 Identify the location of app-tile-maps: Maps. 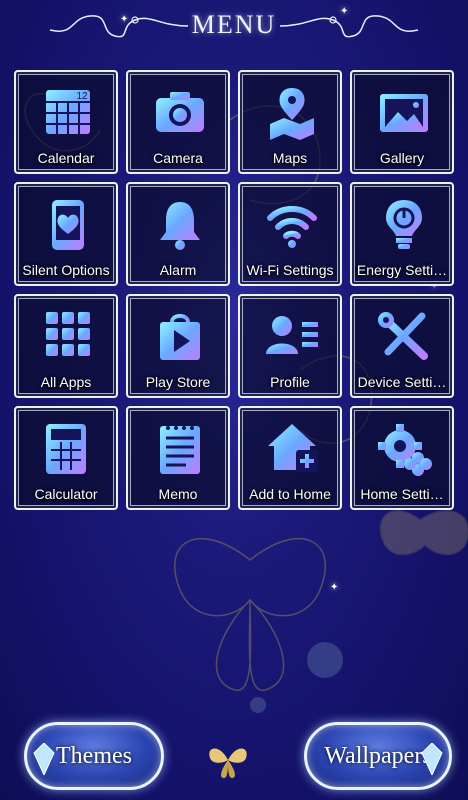
(290, 122).